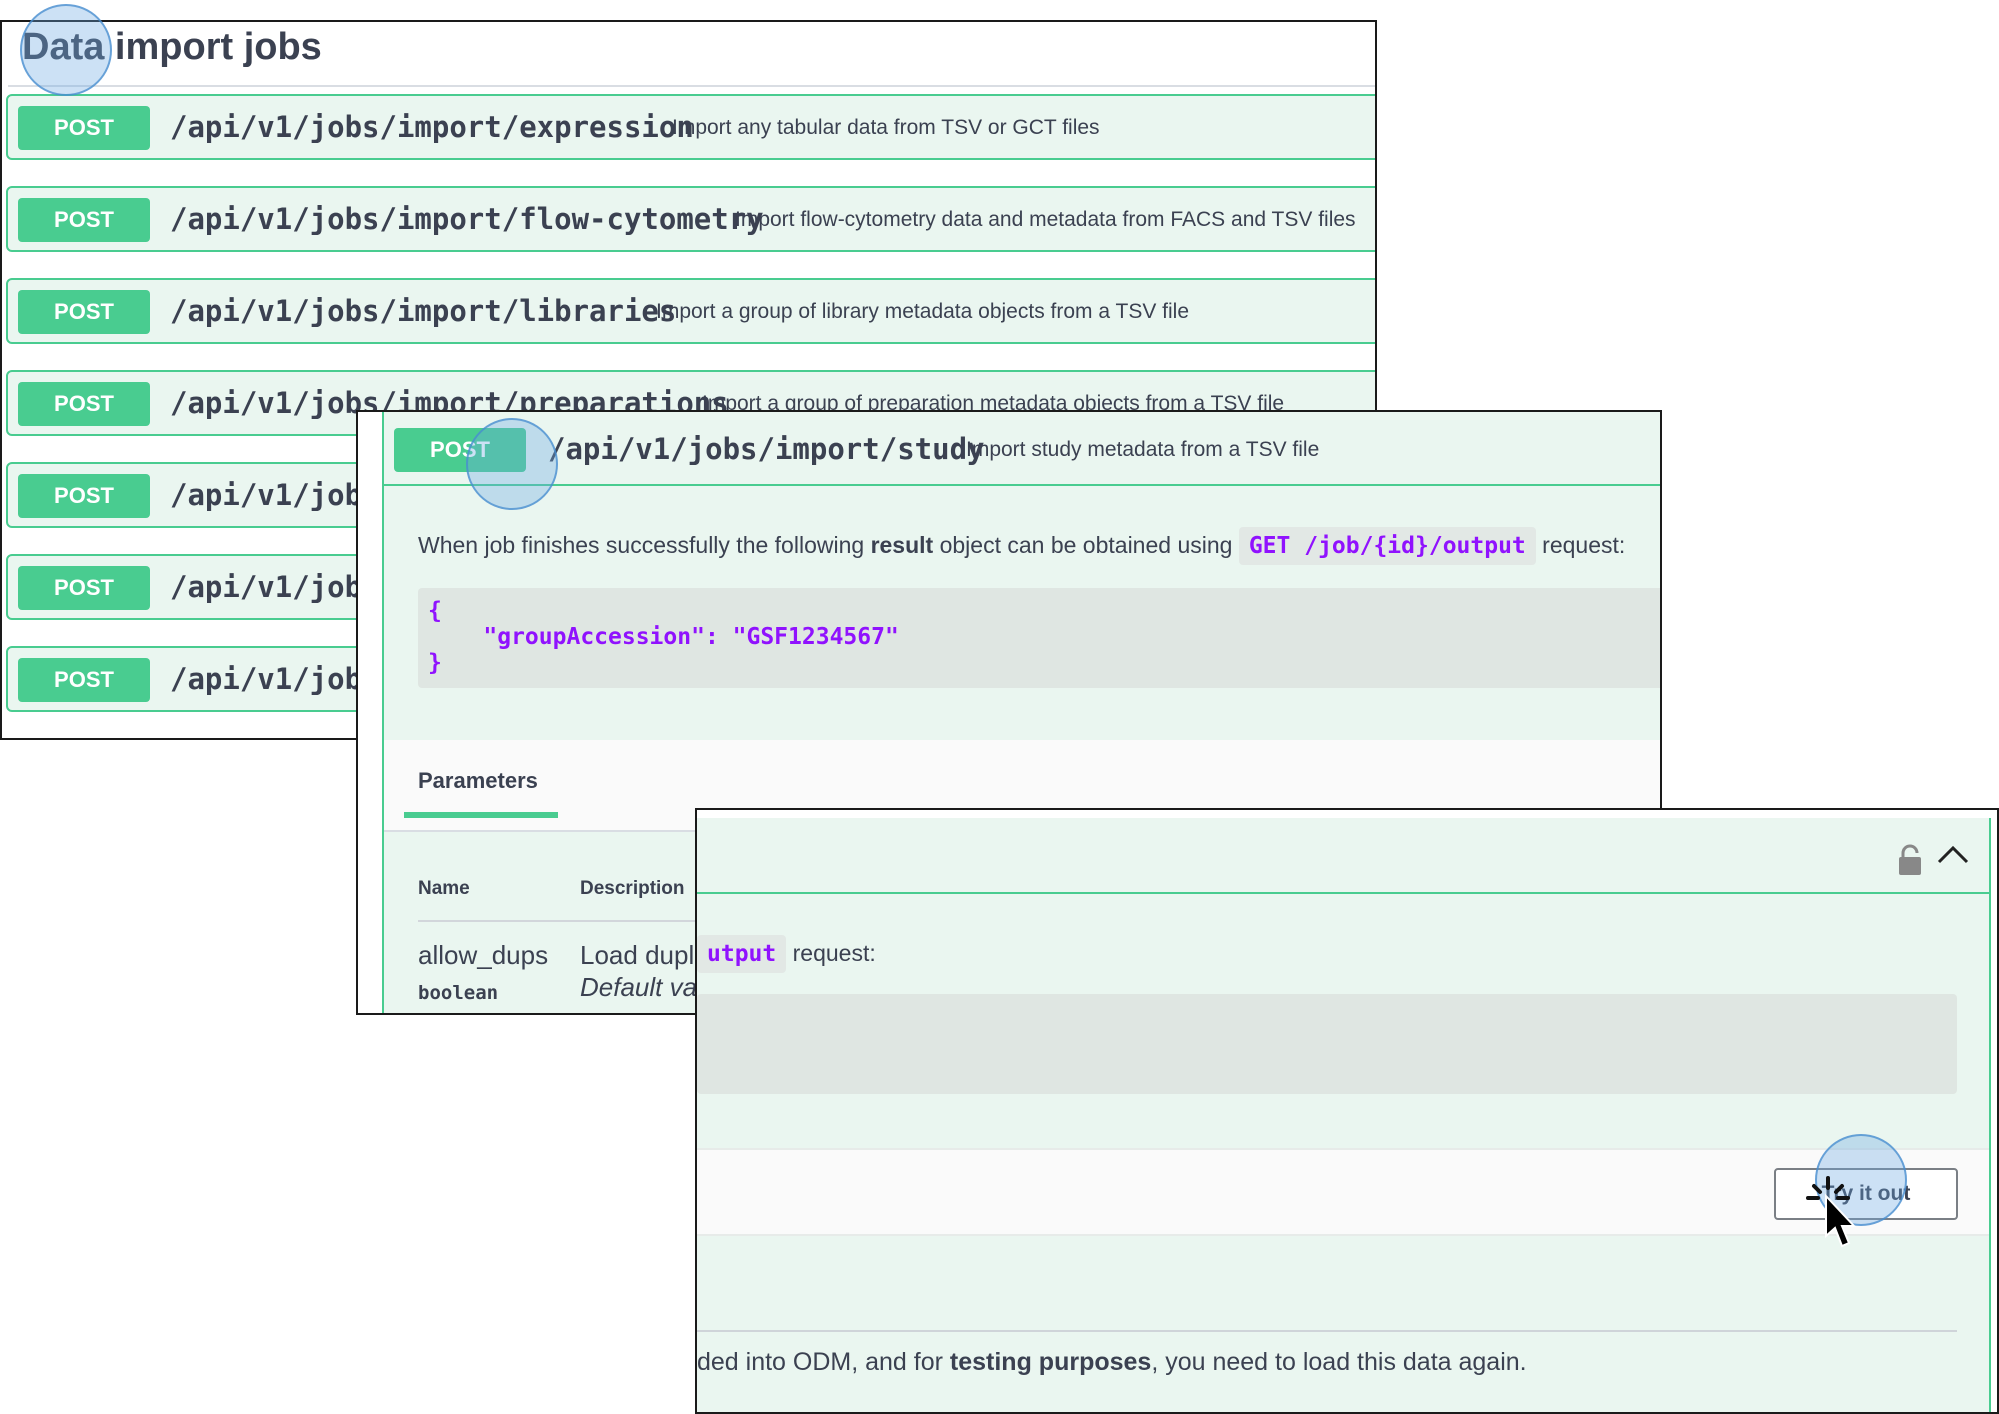 The width and height of the screenshot is (1999, 1414). What do you see at coordinates (423, 311) in the screenshot?
I see `operation-path: /api/v1/jobs/import/libraries` at bounding box center [423, 311].